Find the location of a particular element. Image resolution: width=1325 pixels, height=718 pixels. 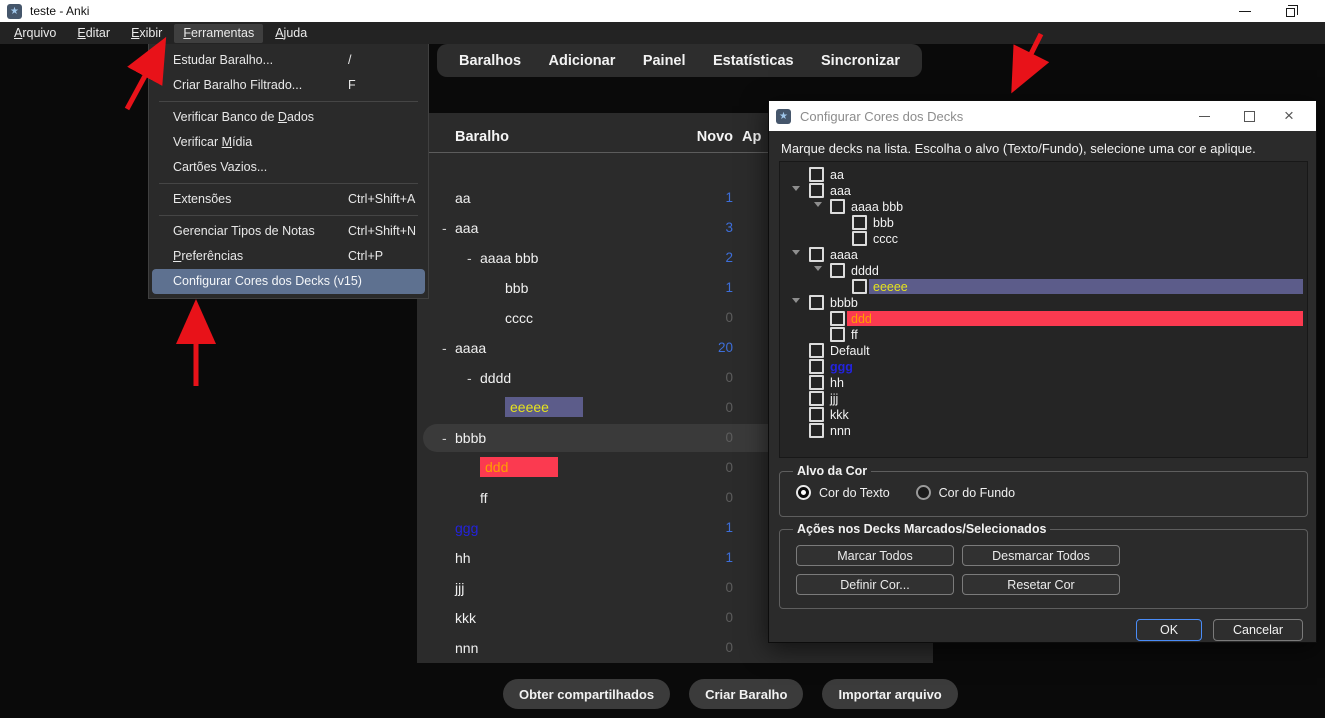

menubar-item-arquivo: Arquivo is located at coordinates (35, 33).